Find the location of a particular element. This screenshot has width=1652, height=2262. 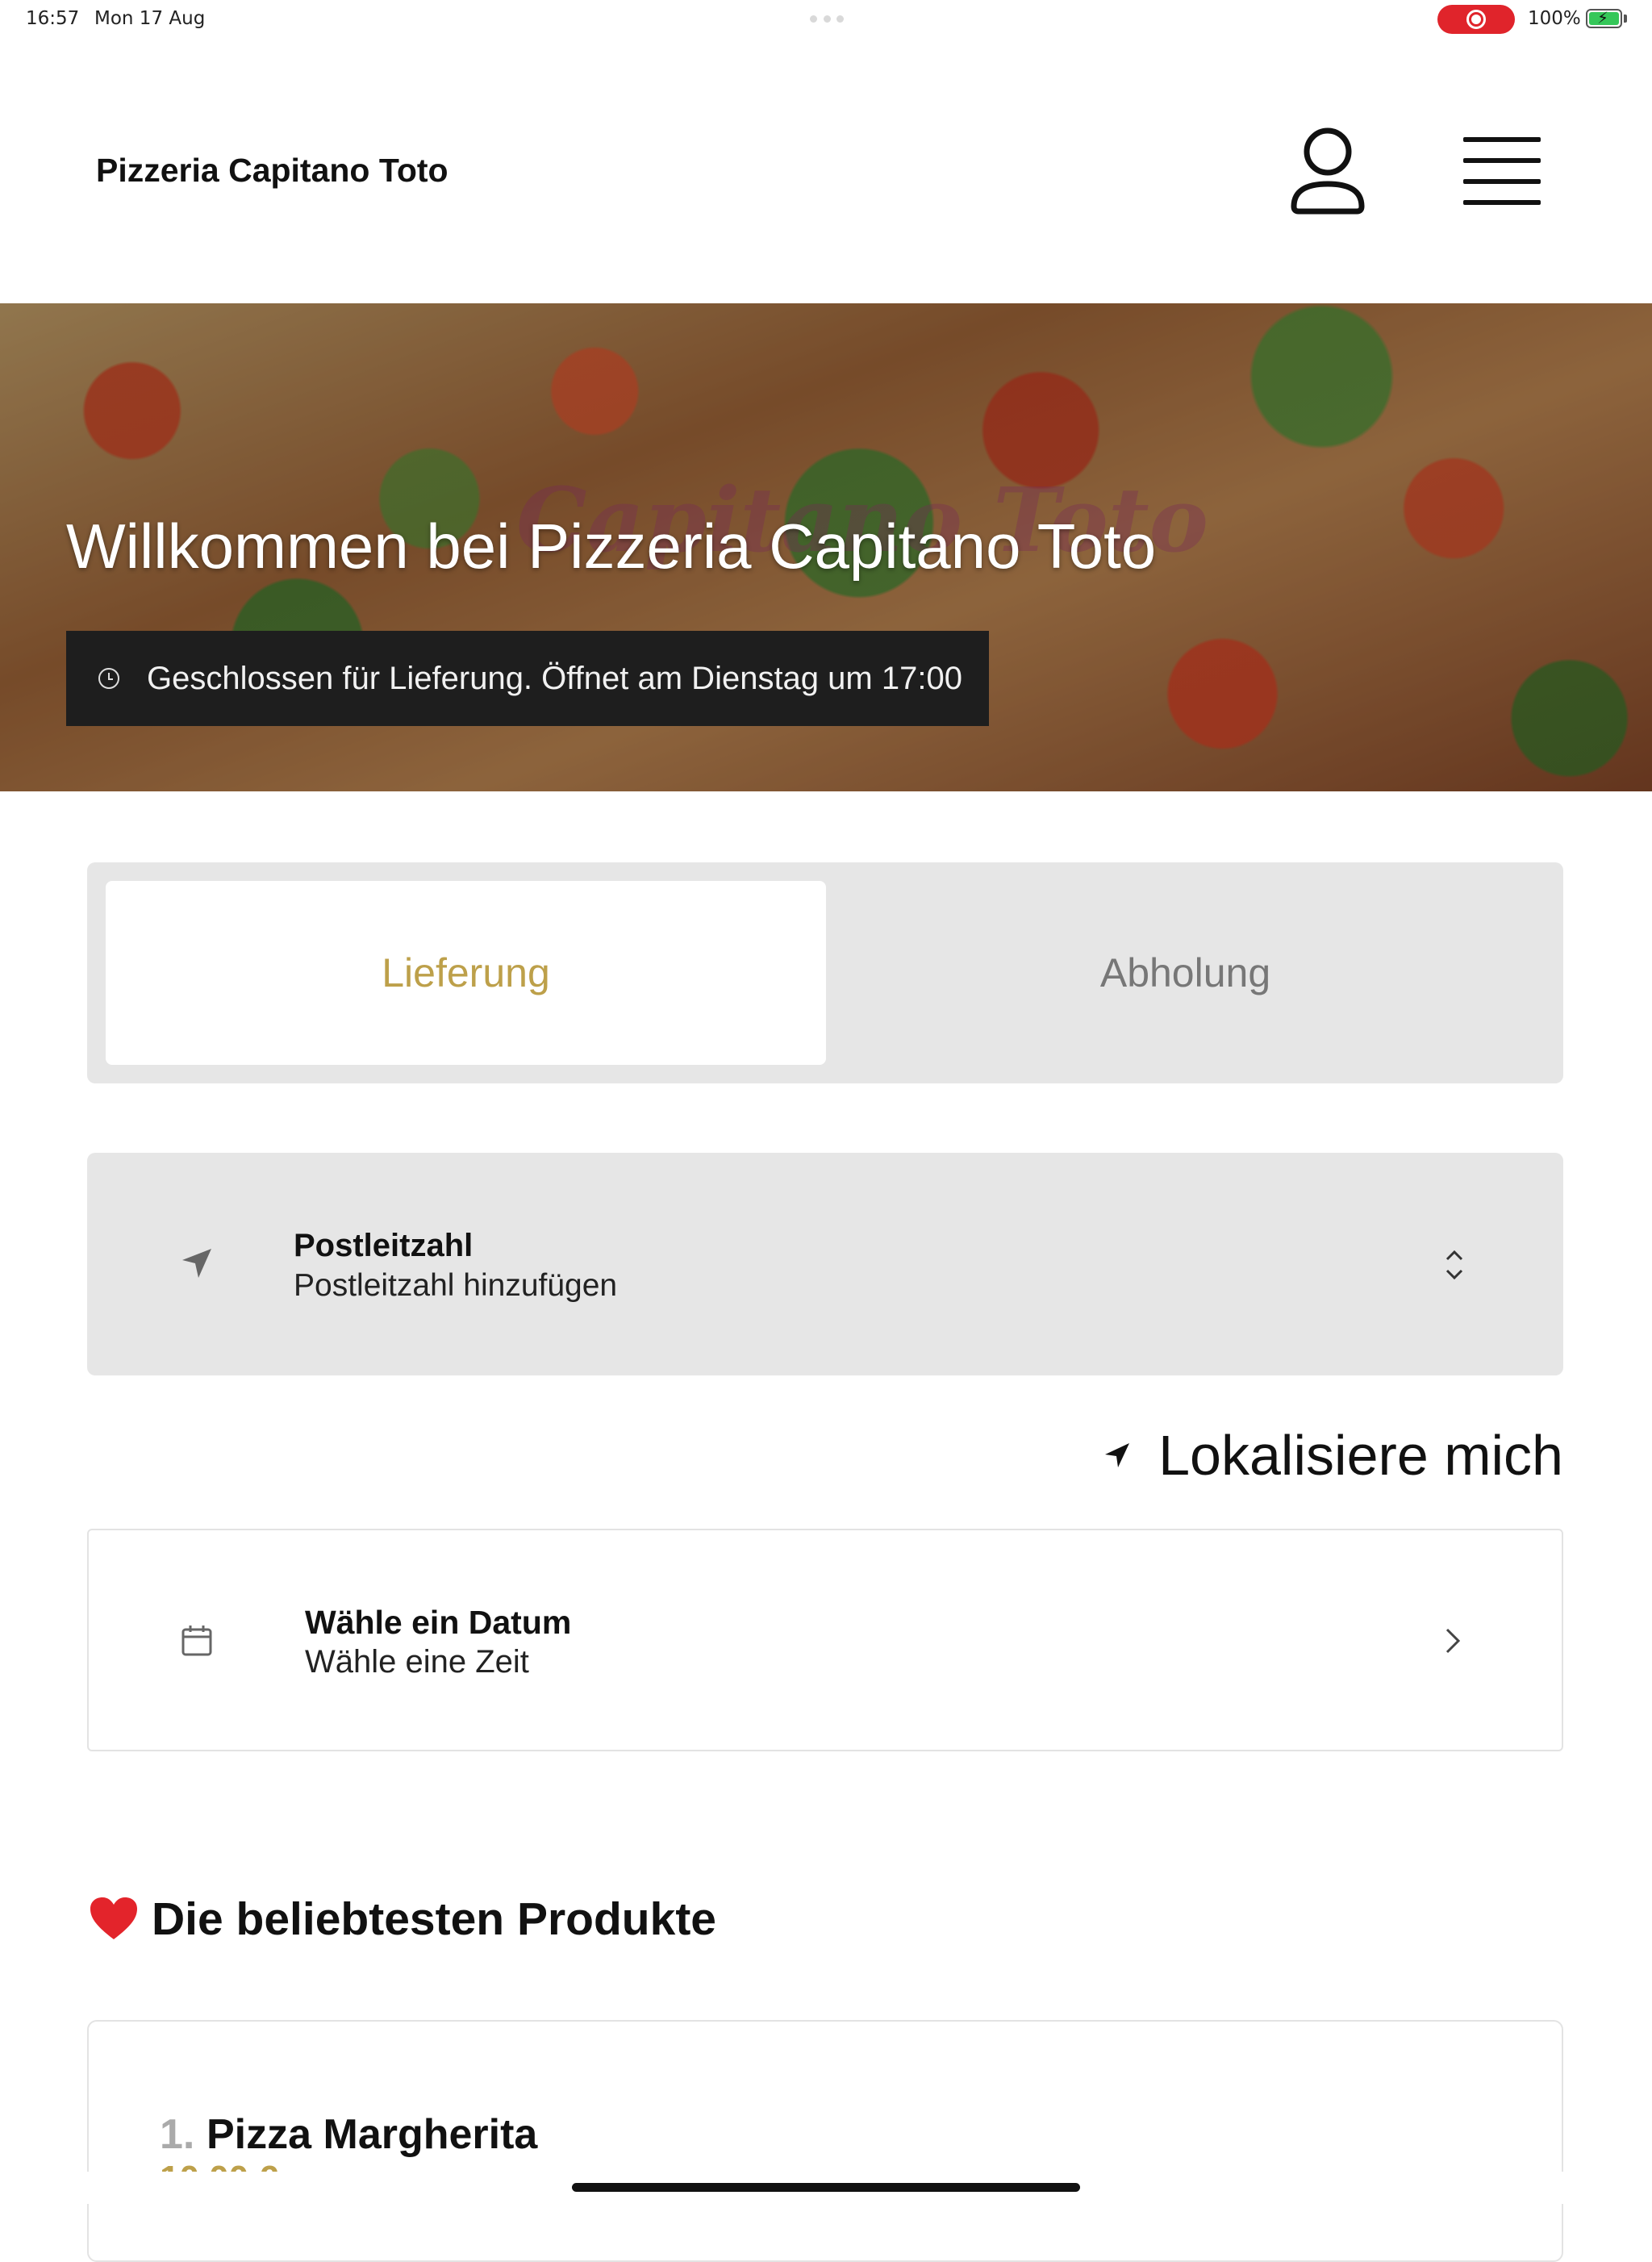

postcode-selector is located at coordinates (825, 1264).